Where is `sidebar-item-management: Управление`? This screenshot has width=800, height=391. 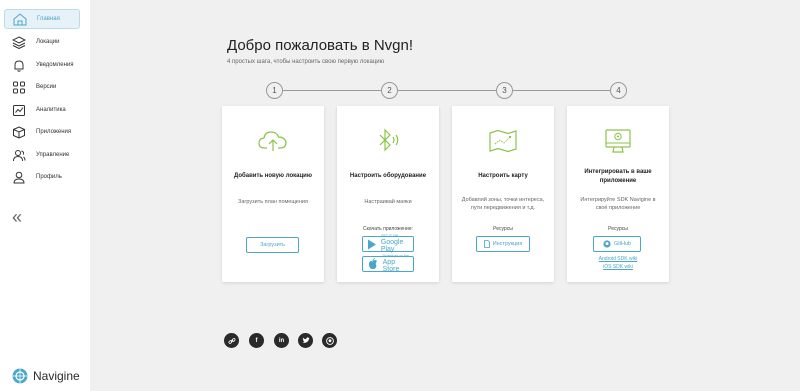 sidebar-item-management: Управление is located at coordinates (42, 155).